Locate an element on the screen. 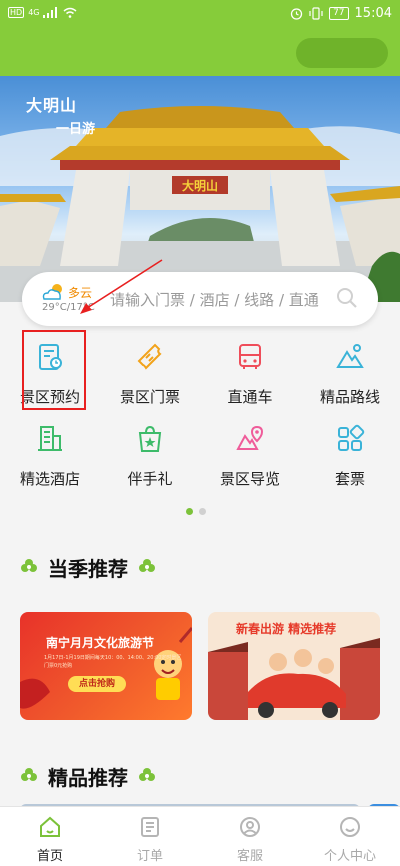  hotel-icon is located at coordinates (50, 438).